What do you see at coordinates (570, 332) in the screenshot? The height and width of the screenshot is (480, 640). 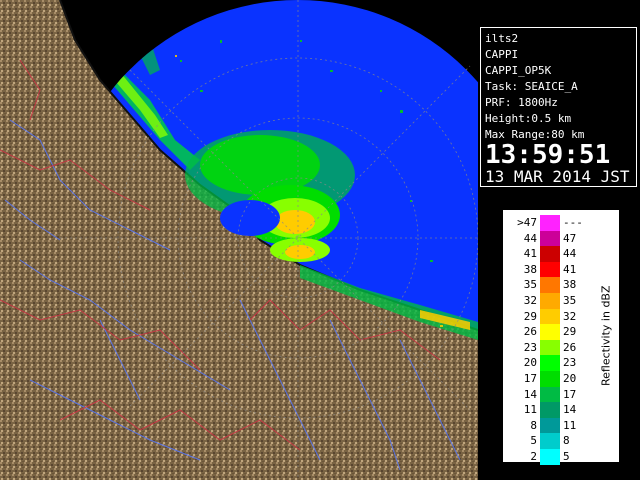 I see `legend-high-value: 29` at bounding box center [570, 332].